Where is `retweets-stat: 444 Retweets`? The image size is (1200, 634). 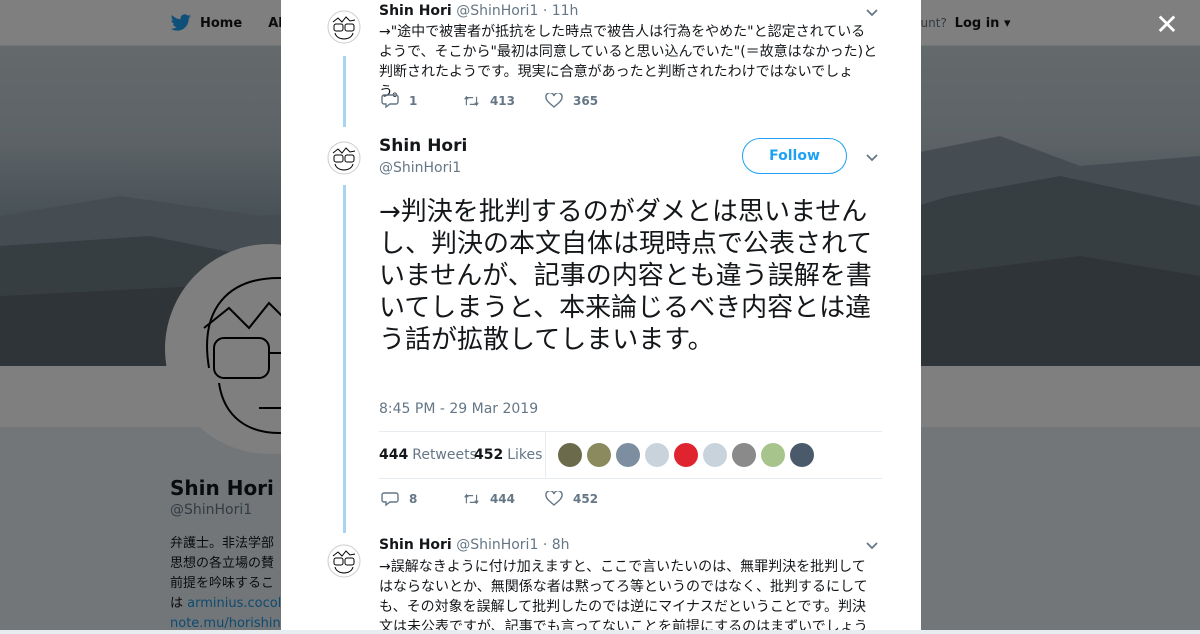
retweets-stat: 444 Retweets is located at coordinates (428, 455).